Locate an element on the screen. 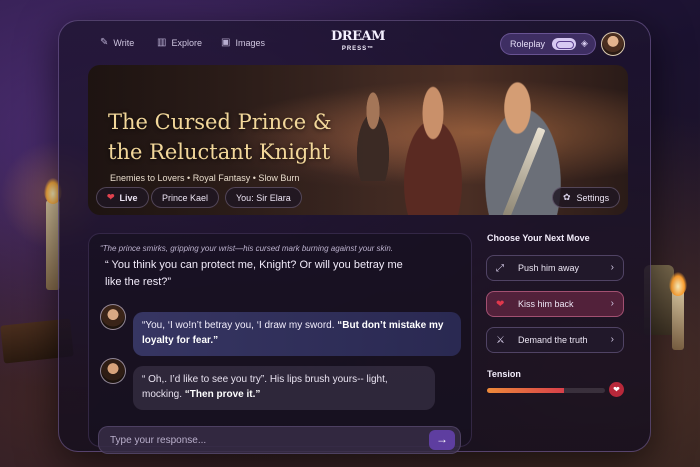  book-icon: ▥ is located at coordinates (162, 42).